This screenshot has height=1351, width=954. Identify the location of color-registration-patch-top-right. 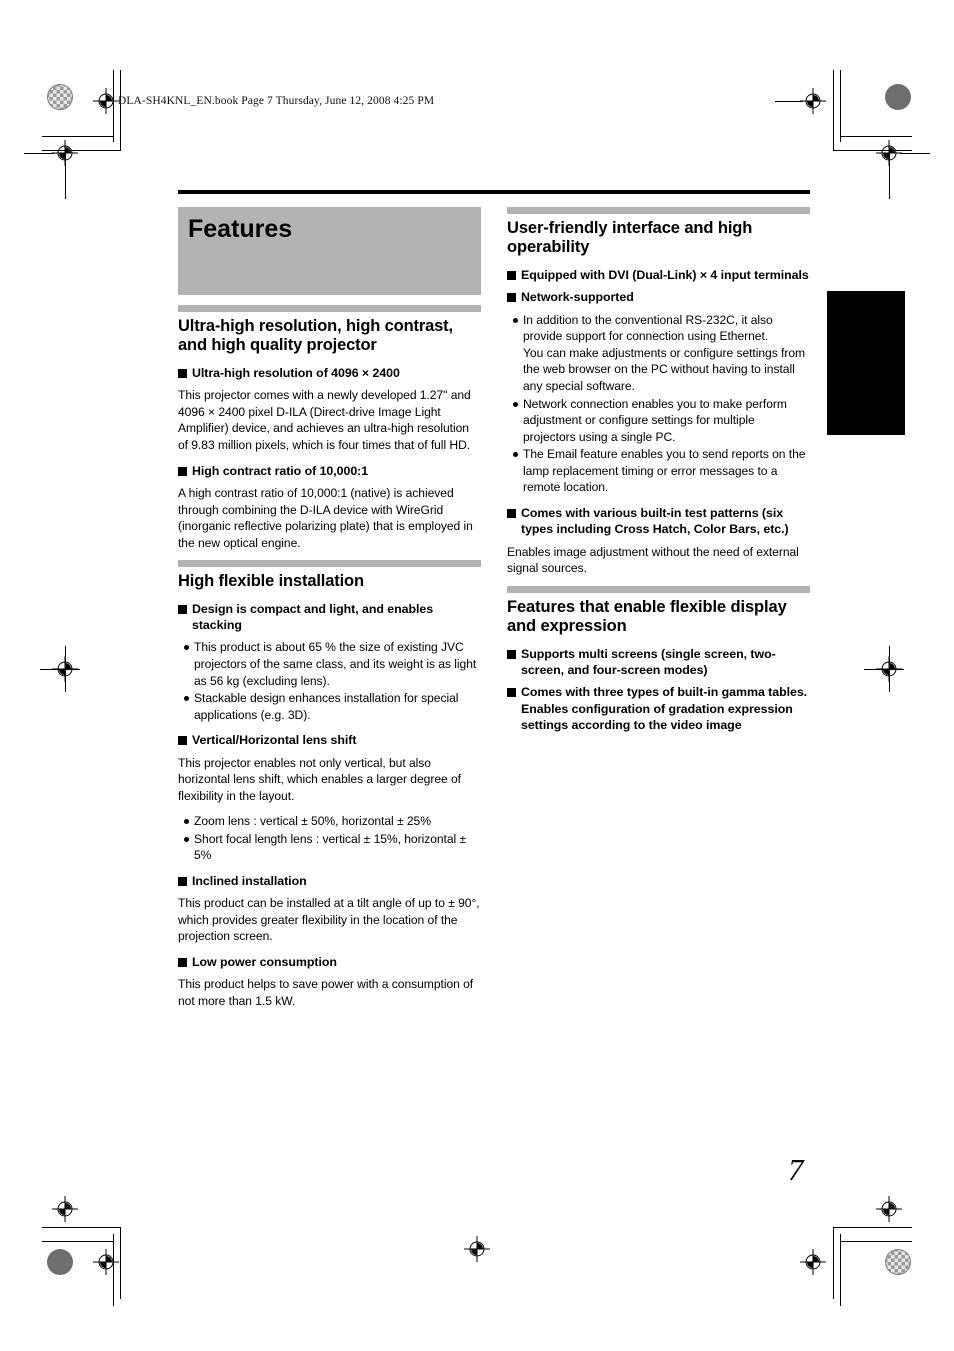
(898, 97).